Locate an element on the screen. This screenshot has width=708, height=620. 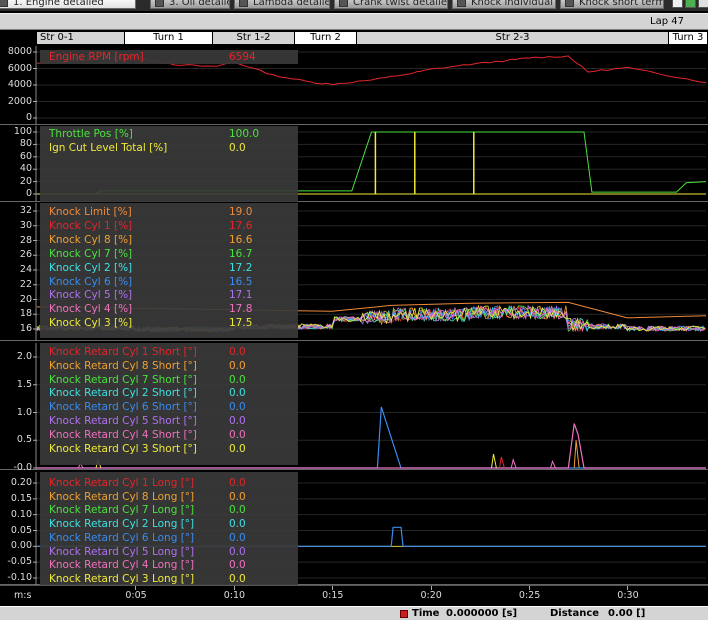
restore-icon is located at coordinates (690, 4).